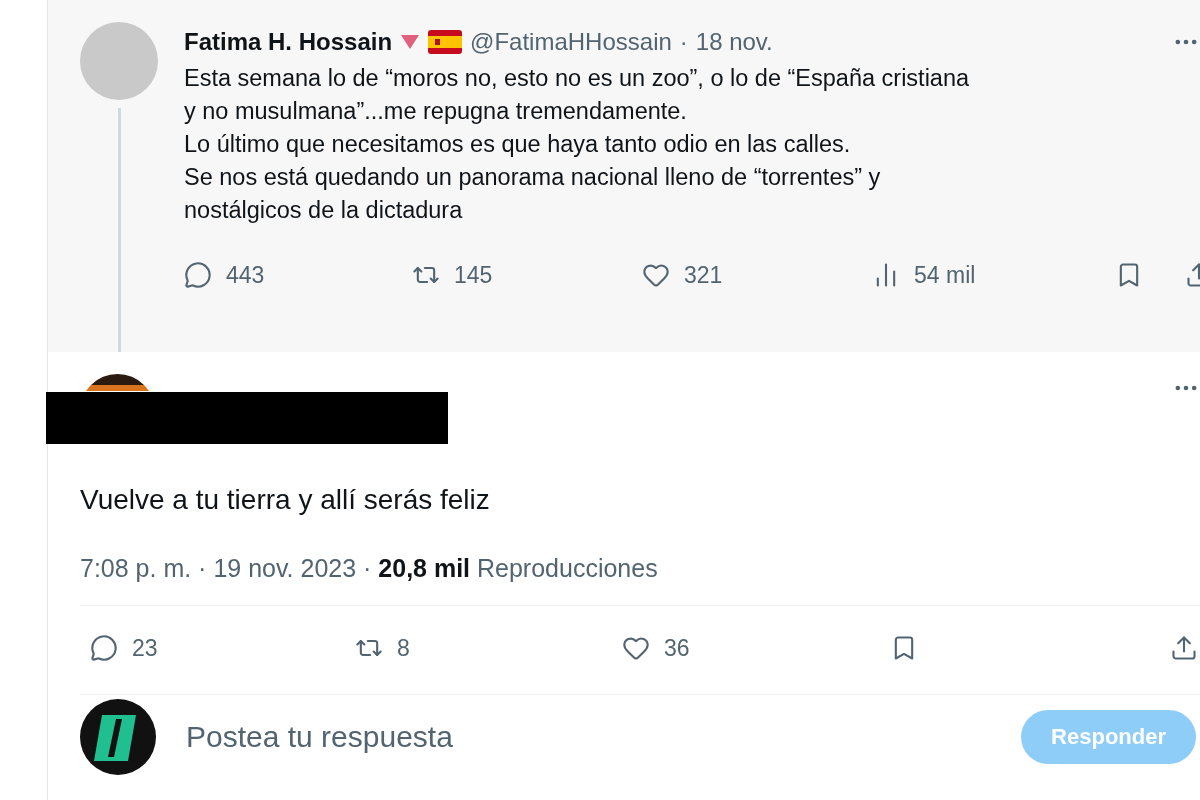 The width and height of the screenshot is (1200, 800). What do you see at coordinates (571, 42) in the screenshot?
I see `author-handle: @FatimaHHossain` at bounding box center [571, 42].